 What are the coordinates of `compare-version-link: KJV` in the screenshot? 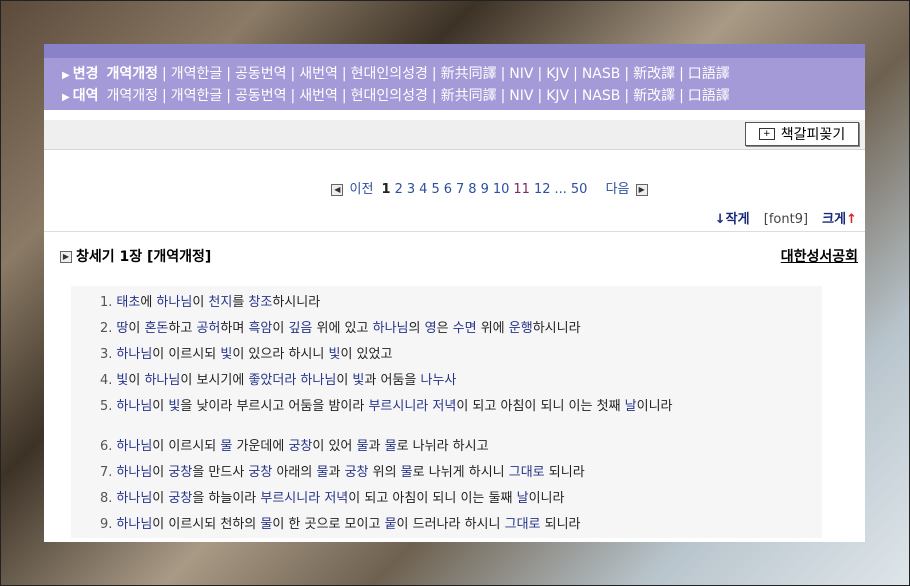 It's located at (557, 96).